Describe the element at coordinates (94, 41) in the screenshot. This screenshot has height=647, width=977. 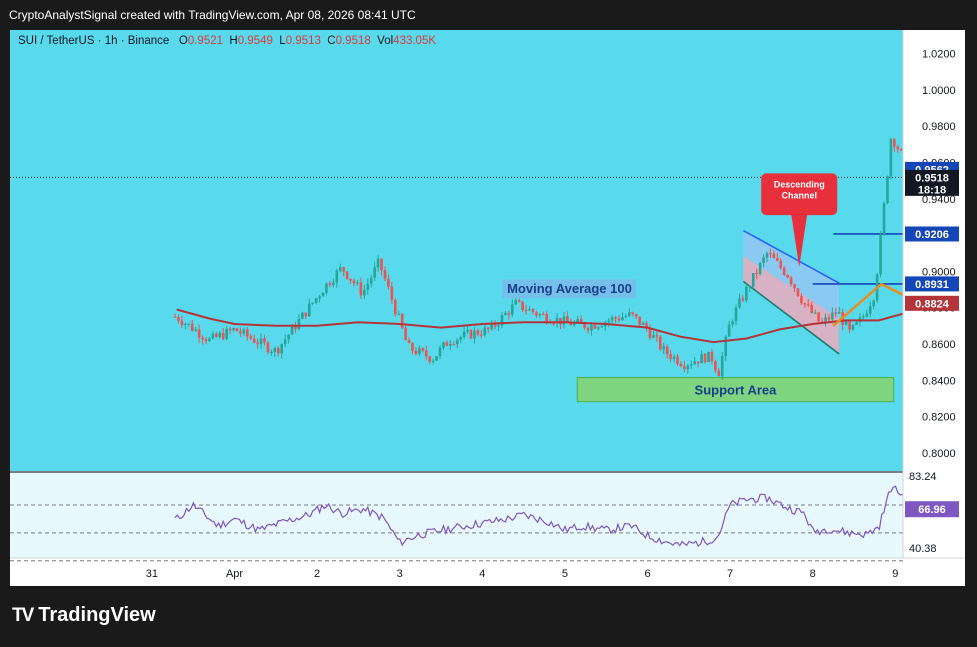
I see `legend-symbol: SUI / TetherUS · 1h · Binance` at that location.